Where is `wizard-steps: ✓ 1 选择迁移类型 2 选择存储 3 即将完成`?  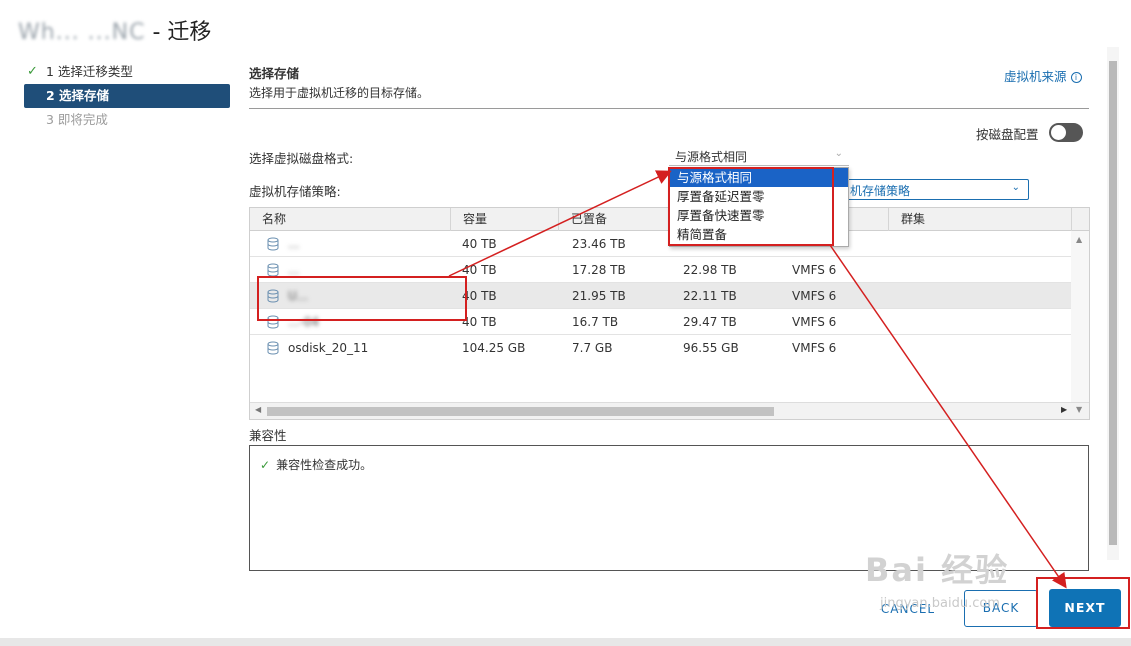 wizard-steps: ✓ 1 选择迁移类型 2 选择存储 3 即将完成 is located at coordinates (127, 96).